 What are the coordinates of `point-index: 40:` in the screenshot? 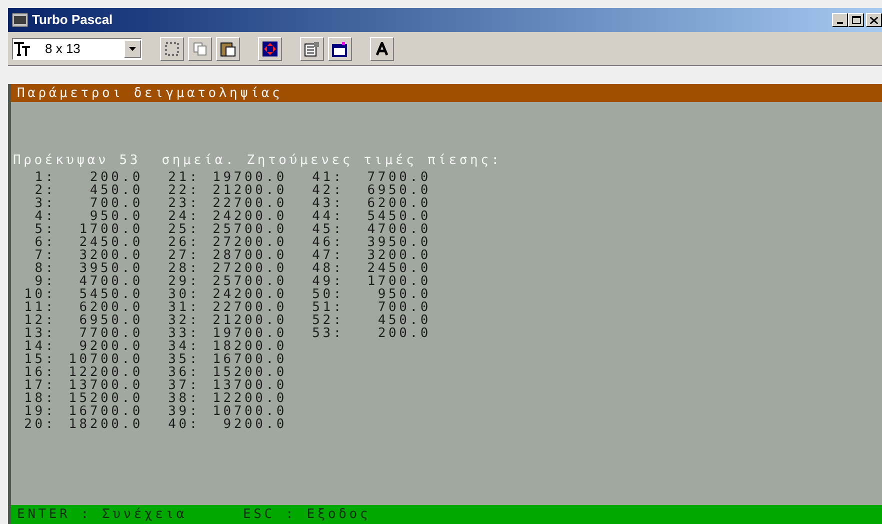 It's located at (184, 424).